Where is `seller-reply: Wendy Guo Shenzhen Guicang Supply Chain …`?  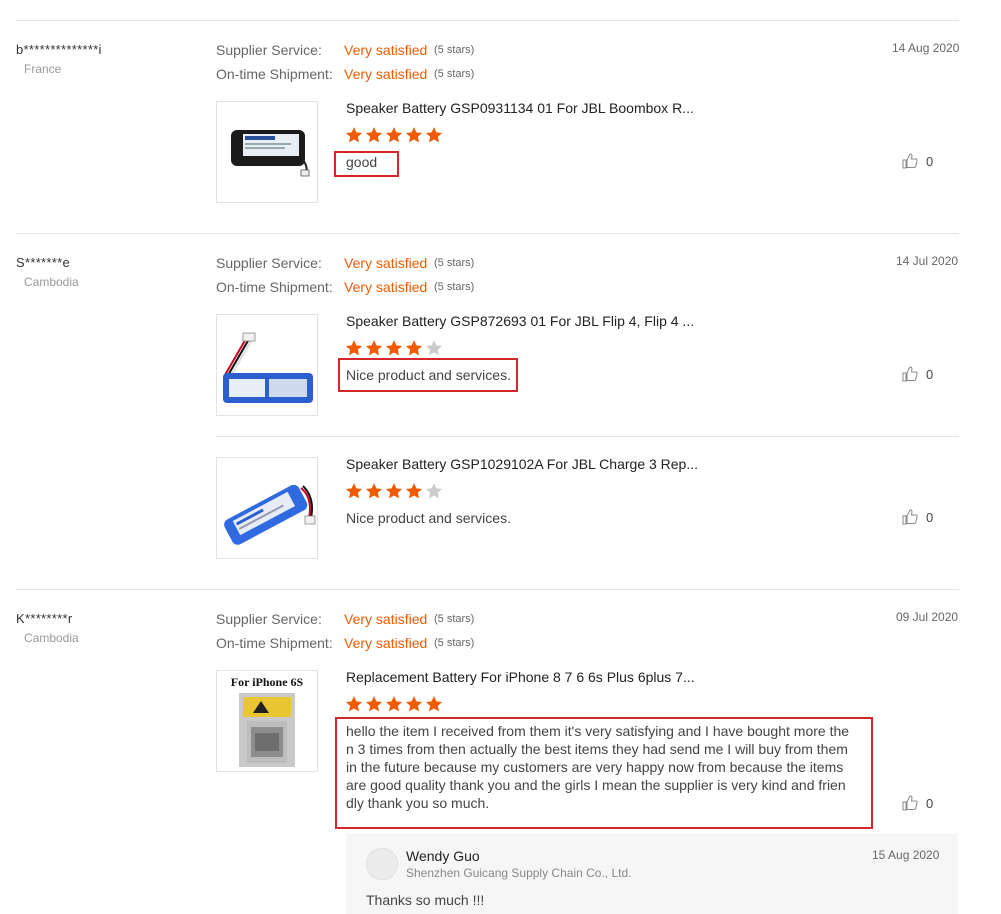 seller-reply: Wendy Guo Shenzhen Guicang Supply Chain … is located at coordinates (652, 874).